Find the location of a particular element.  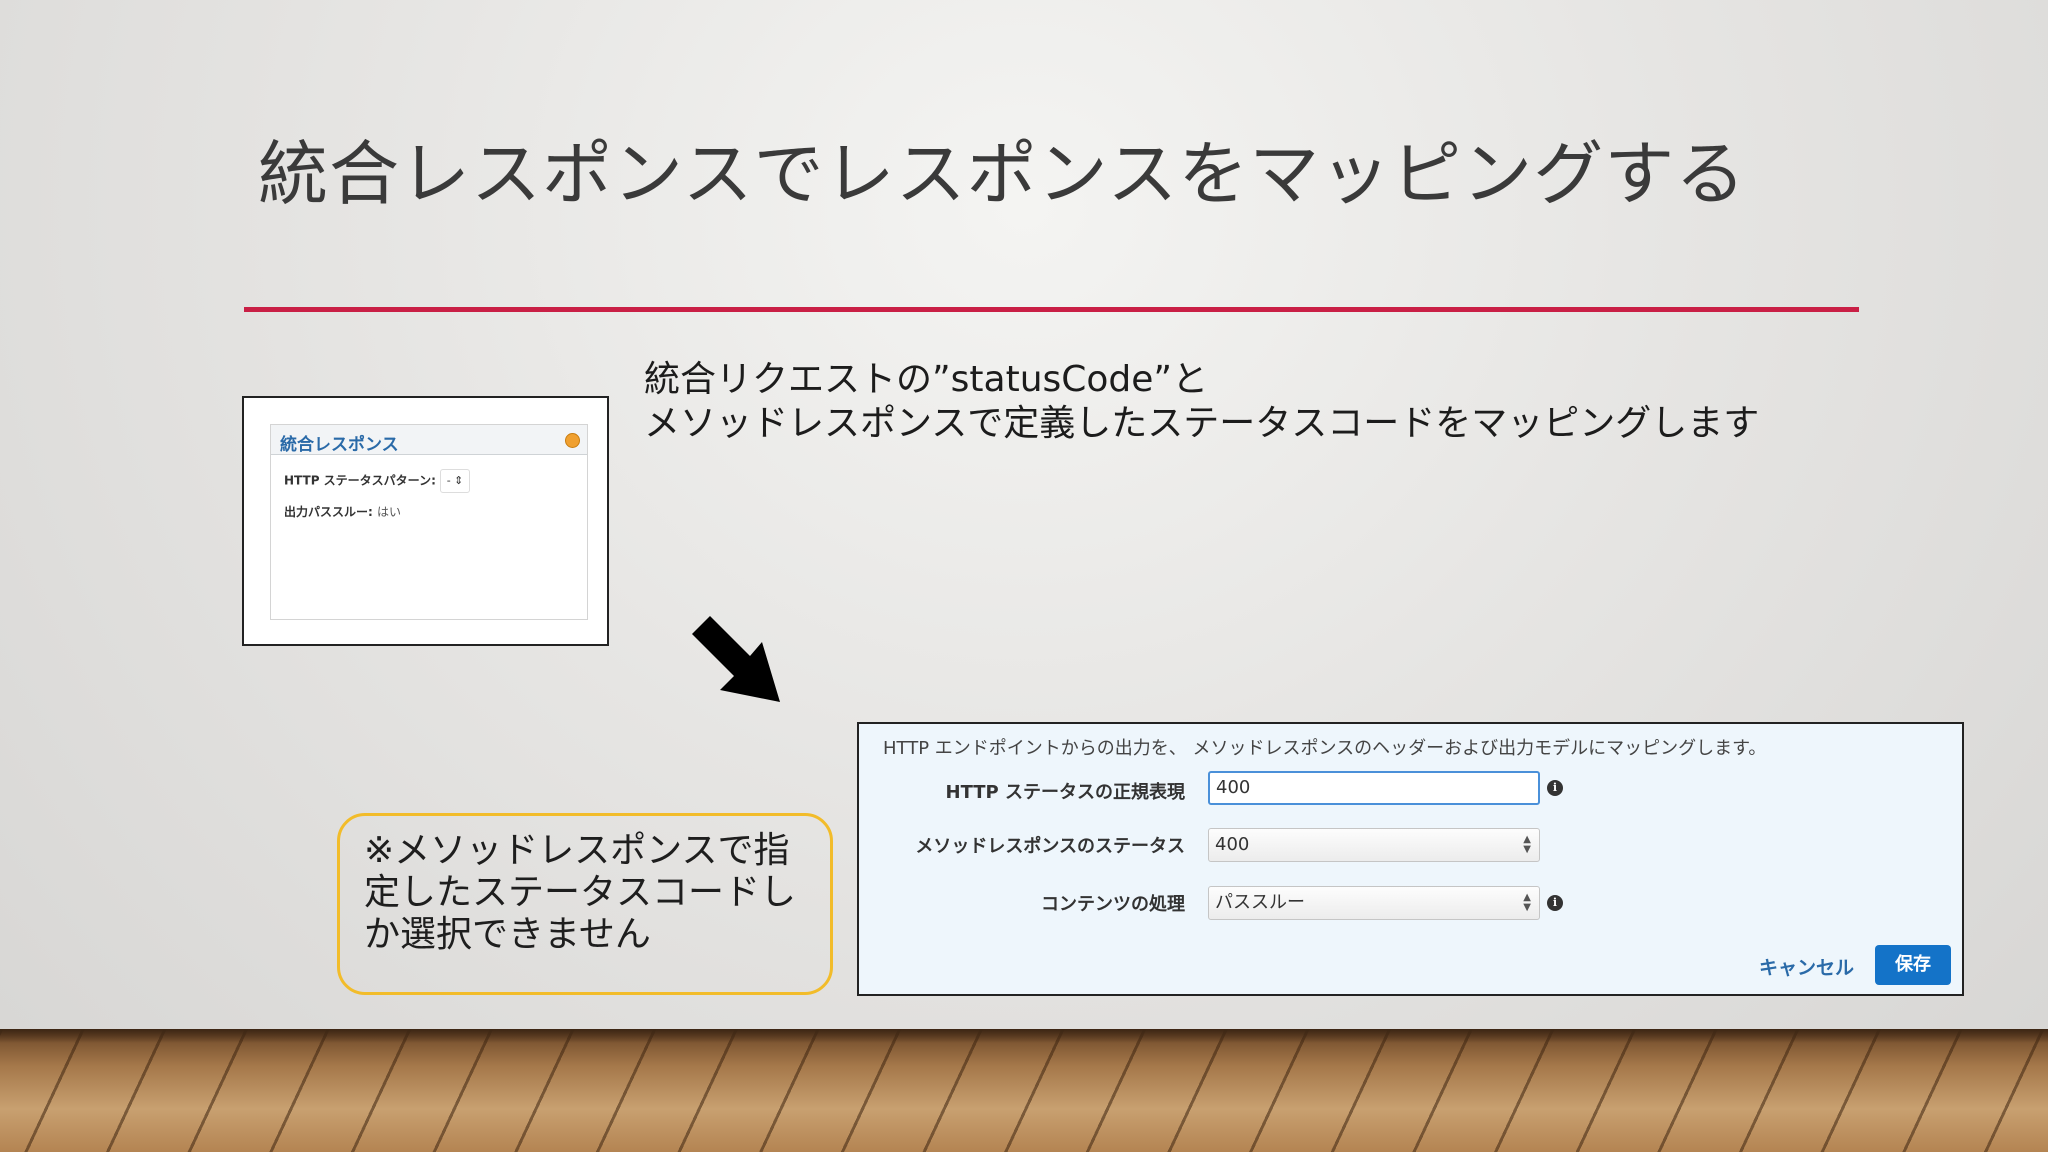

regex-input: 400 is located at coordinates (1374, 788).